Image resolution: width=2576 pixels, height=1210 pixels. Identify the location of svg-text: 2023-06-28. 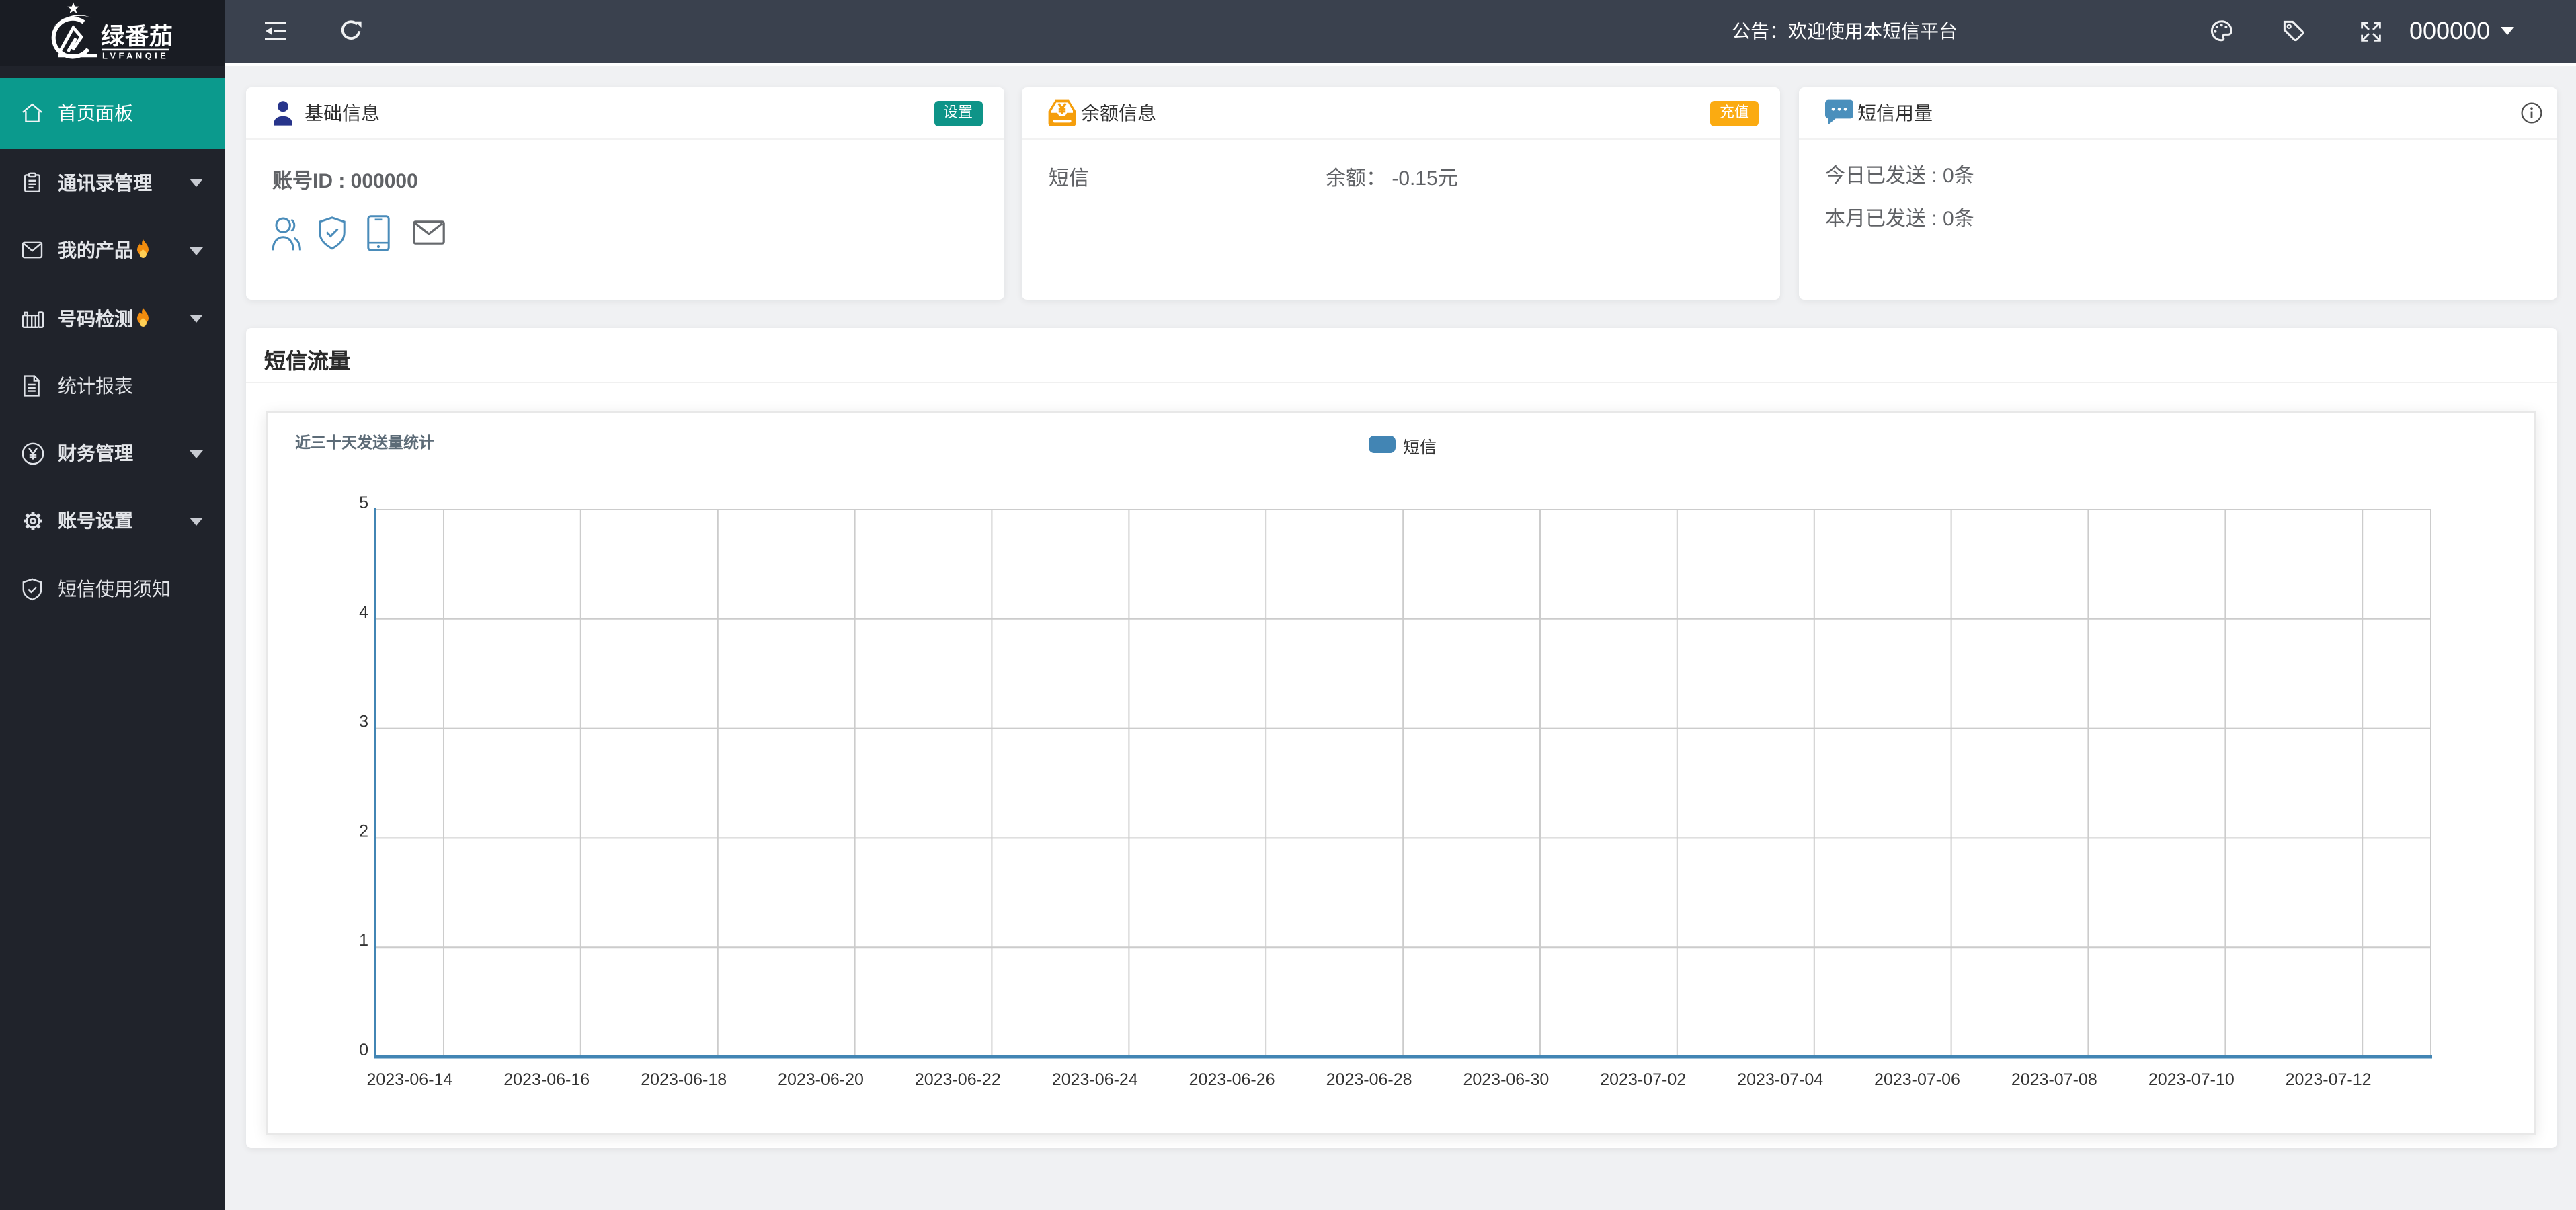
(1369, 1079).